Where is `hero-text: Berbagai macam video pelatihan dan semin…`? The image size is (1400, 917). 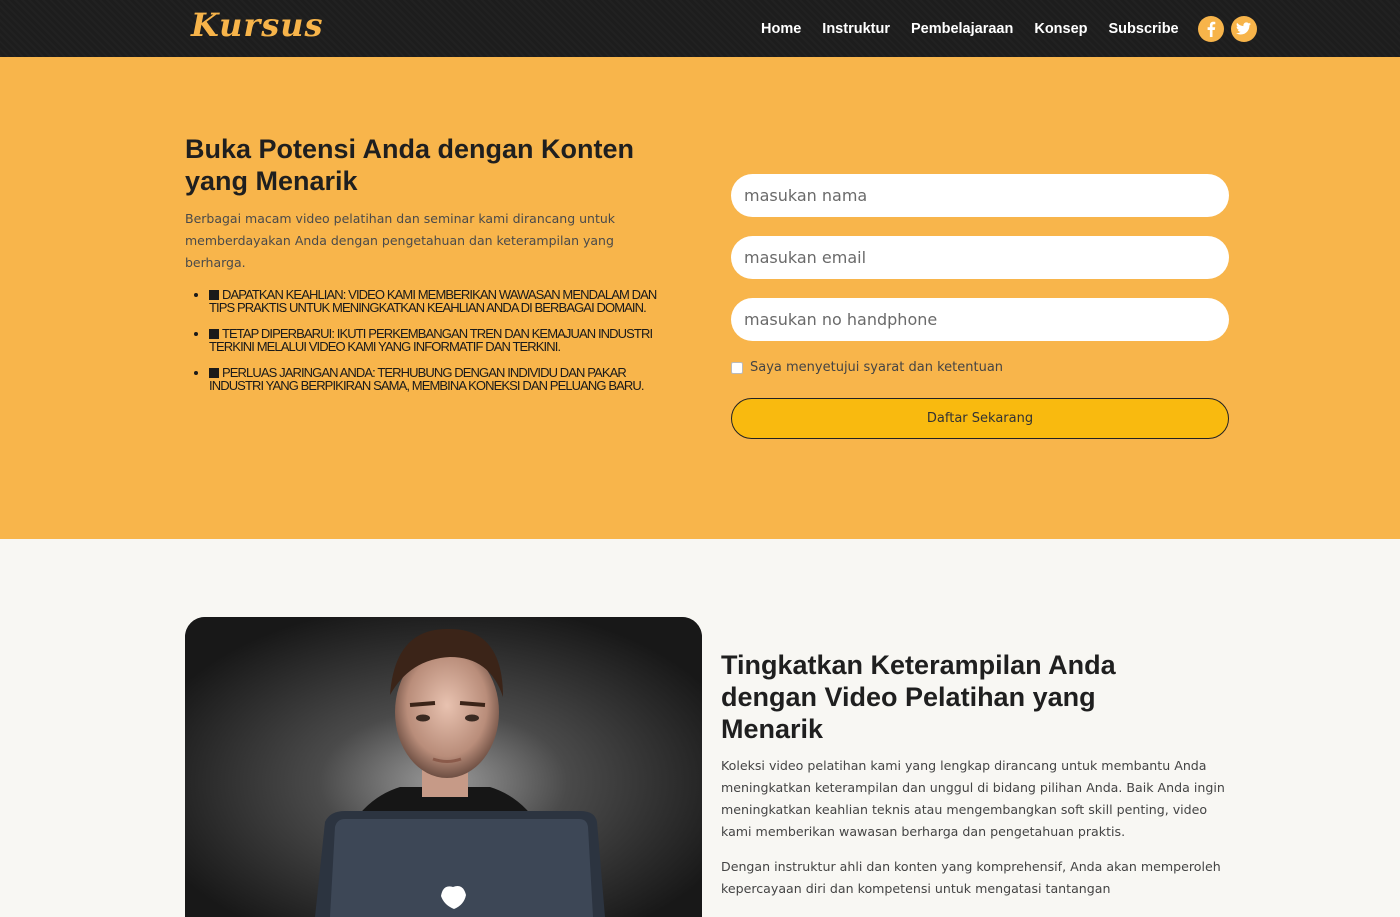
hero-text: Berbagai macam video pelatihan dan semin… is located at coordinates (400, 240).